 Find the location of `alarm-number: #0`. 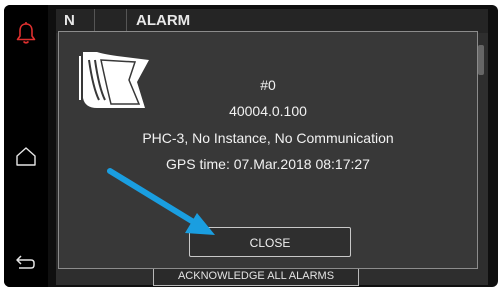

alarm-number: #0 is located at coordinates (268, 85).